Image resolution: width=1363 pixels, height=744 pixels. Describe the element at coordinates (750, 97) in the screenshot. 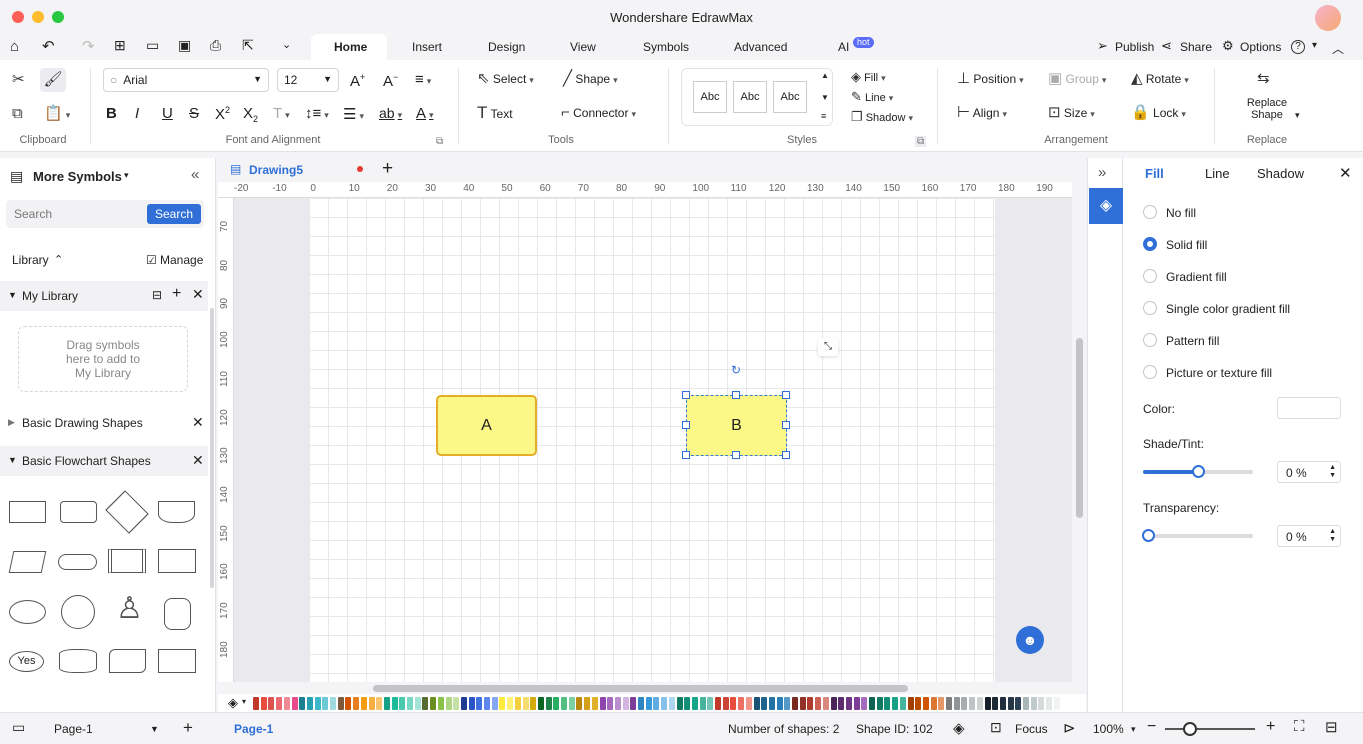

I see `style-sample: Abc` at that location.